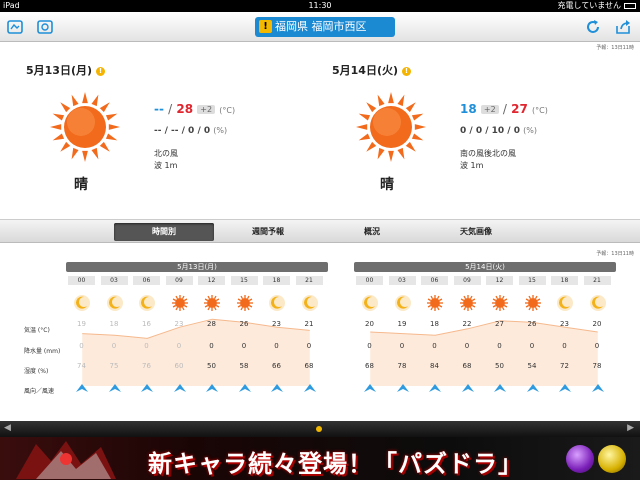 The image size is (640, 480). What do you see at coordinates (320, 429) in the screenshot?
I see `bottom-toolbar: ◀ ▶` at bounding box center [320, 429].